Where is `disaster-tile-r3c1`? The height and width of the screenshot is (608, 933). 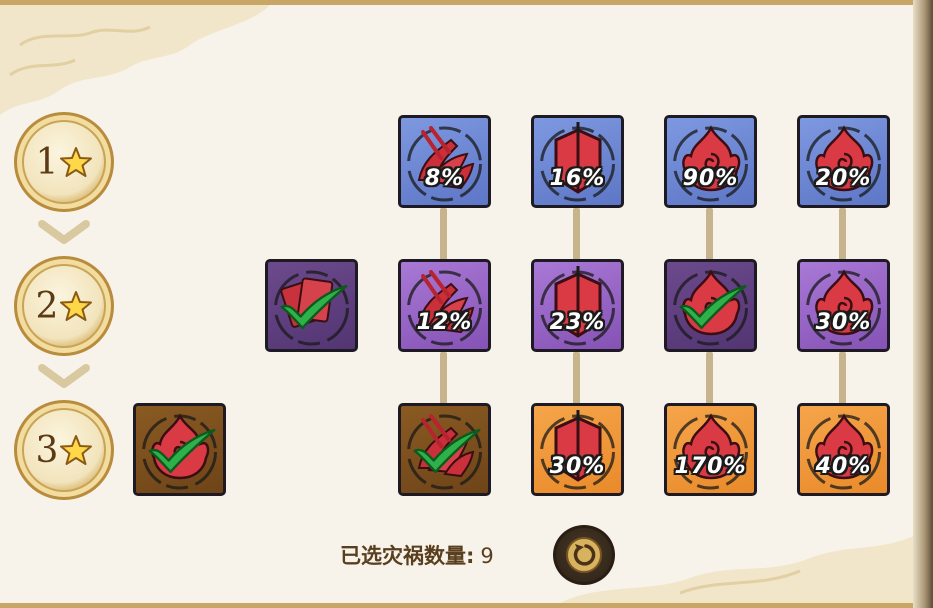
disaster-tile-r3c1 is located at coordinates (444, 449).